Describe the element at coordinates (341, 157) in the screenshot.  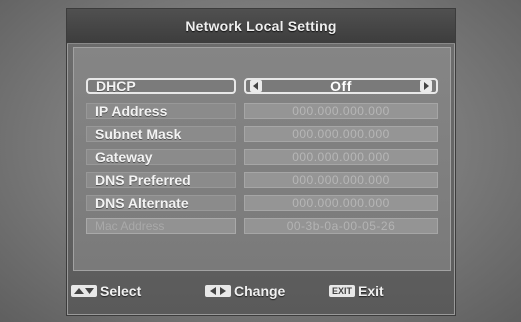
I see `gateway-field: 000.000.000.000` at that location.